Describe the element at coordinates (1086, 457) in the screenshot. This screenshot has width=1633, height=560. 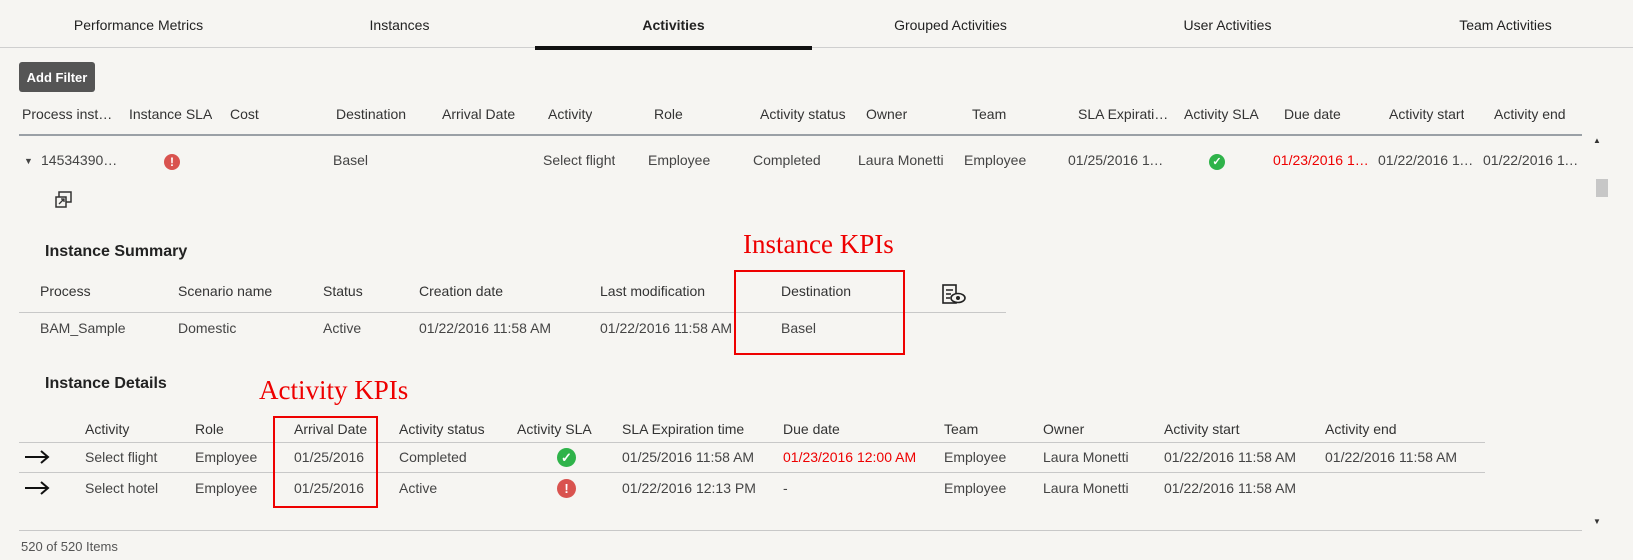
I see `details-row1-owner: Laura Monetti` at that location.